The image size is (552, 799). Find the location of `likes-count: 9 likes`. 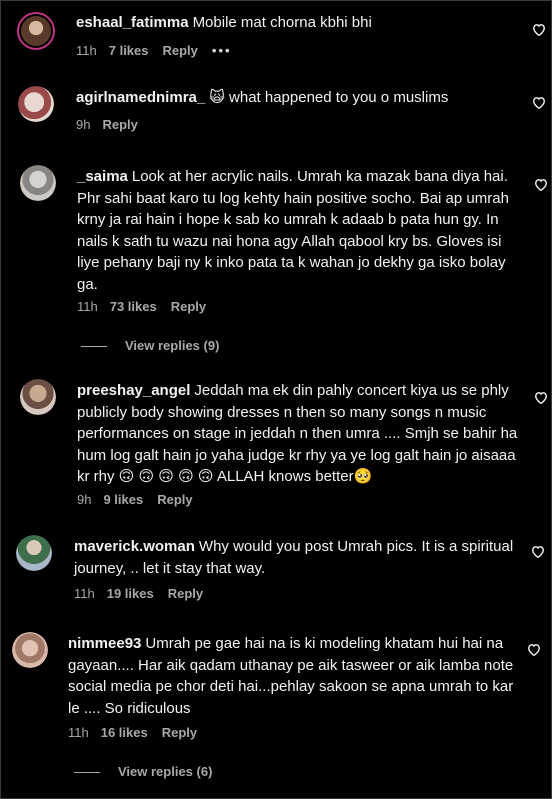

likes-count: 9 likes is located at coordinates (123, 499).